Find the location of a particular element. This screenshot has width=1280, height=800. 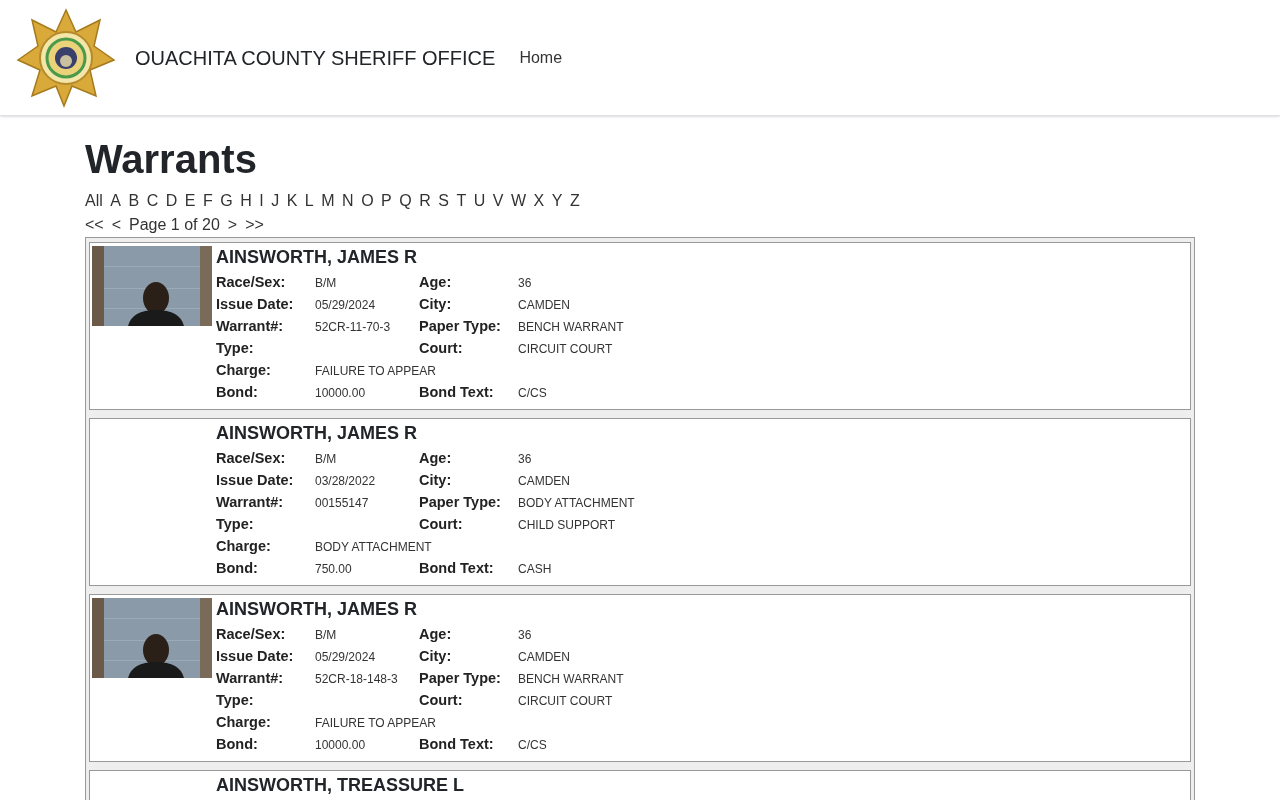

letter-link: I is located at coordinates (261, 201).